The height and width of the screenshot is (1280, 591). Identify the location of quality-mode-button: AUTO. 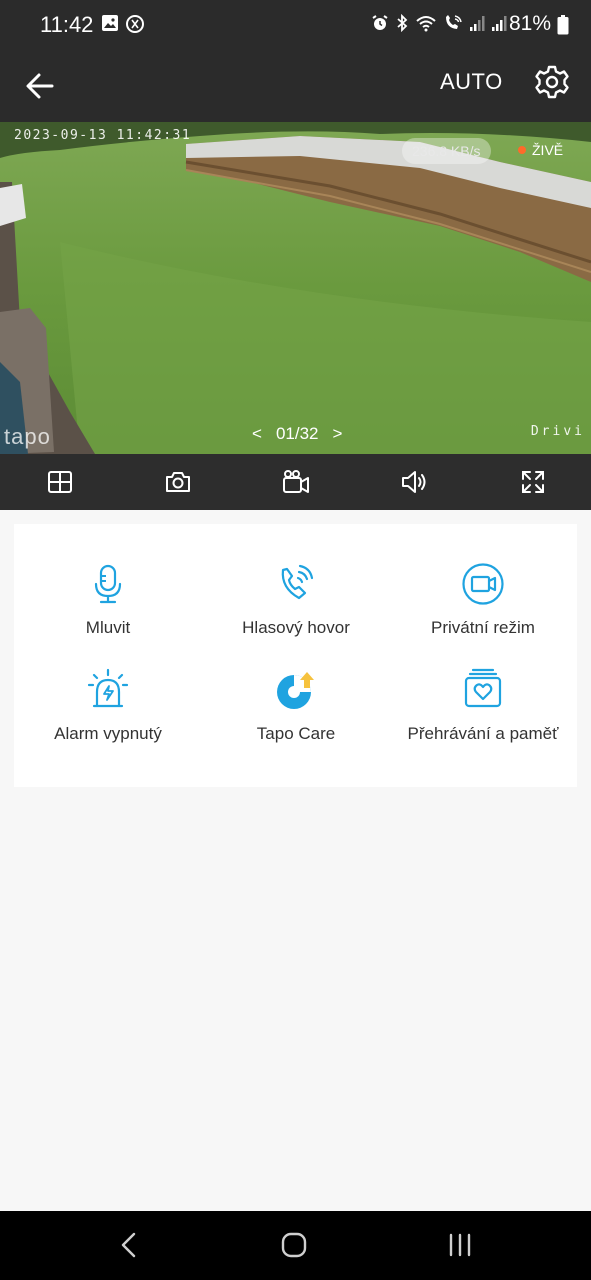
(471, 82).